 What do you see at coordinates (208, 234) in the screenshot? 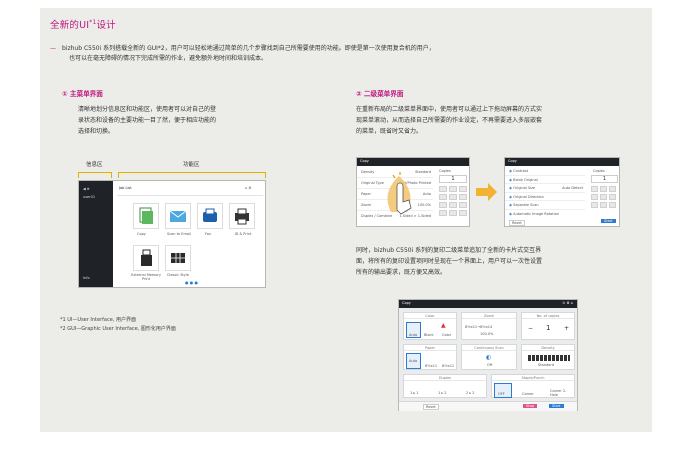
I see `fax-tile-label: Fax` at bounding box center [208, 234].